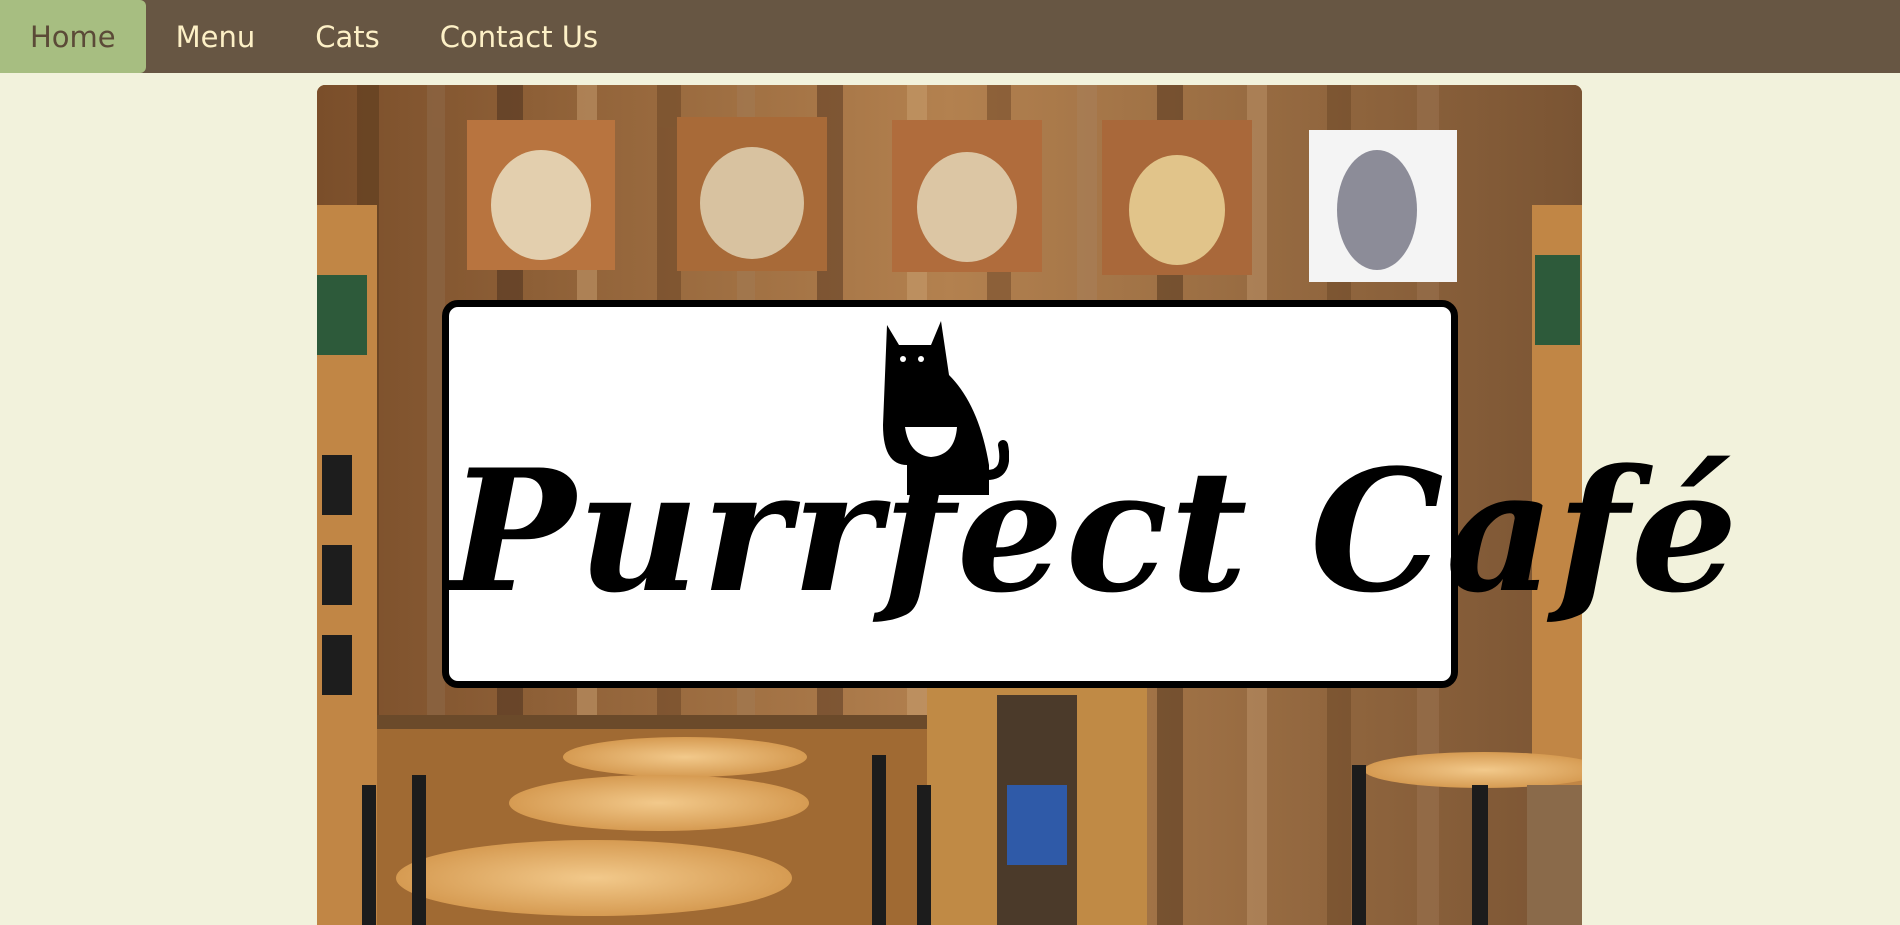 The height and width of the screenshot is (925, 1900). Describe the element at coordinates (73, 36) in the screenshot. I see `nav-home-link: Home` at that location.